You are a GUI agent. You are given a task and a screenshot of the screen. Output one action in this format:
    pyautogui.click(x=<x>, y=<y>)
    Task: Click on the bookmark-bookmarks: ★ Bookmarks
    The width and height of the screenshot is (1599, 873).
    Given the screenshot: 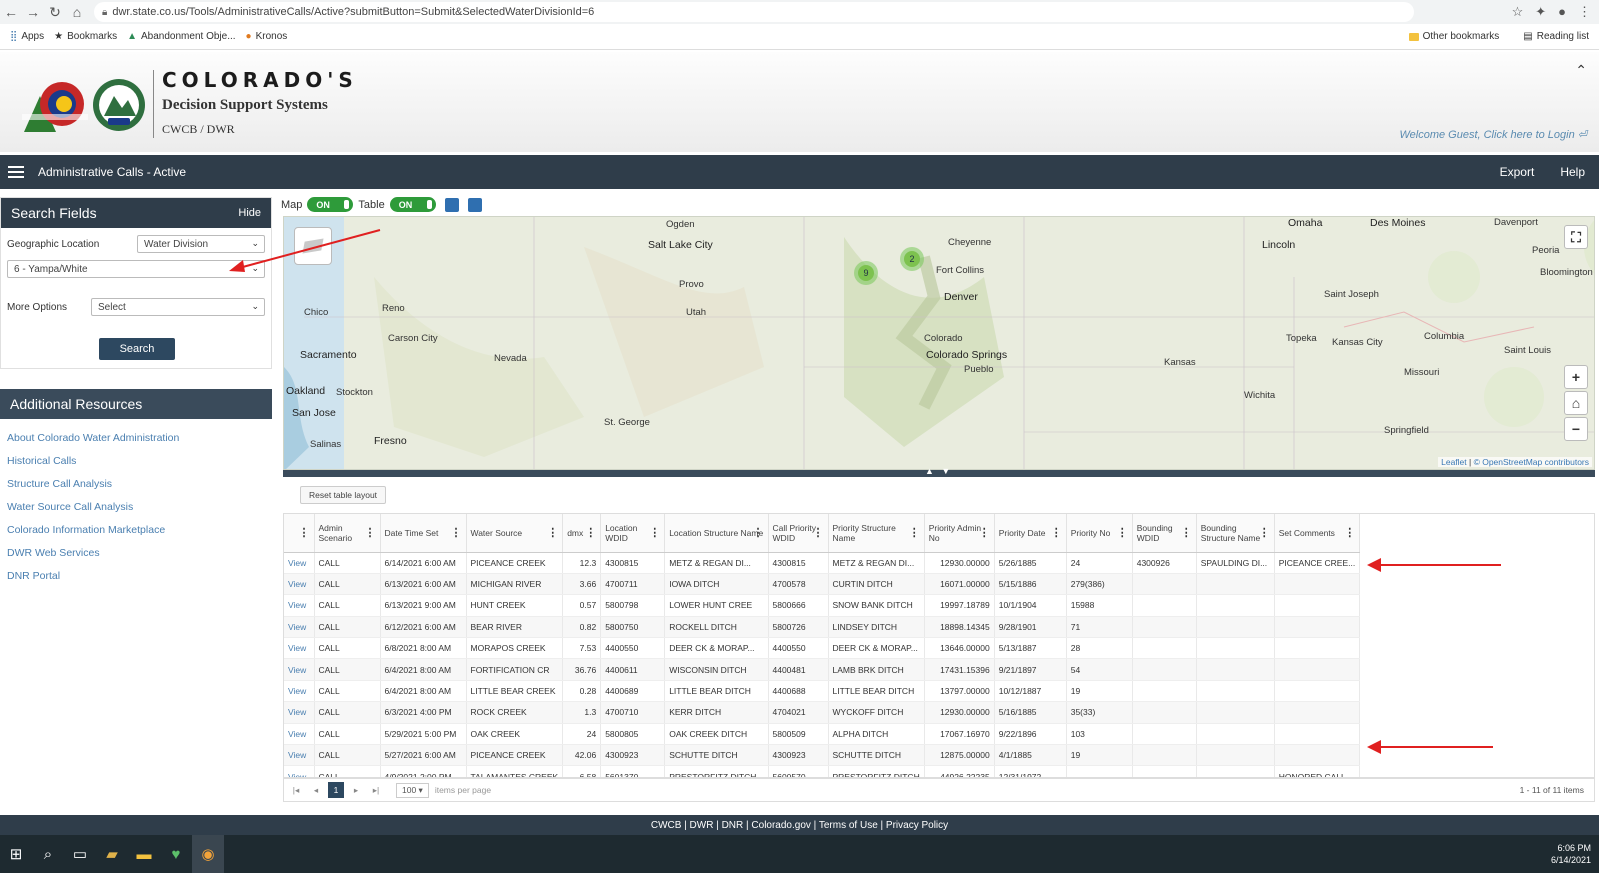 What is the action you would take?
    pyautogui.click(x=85, y=36)
    